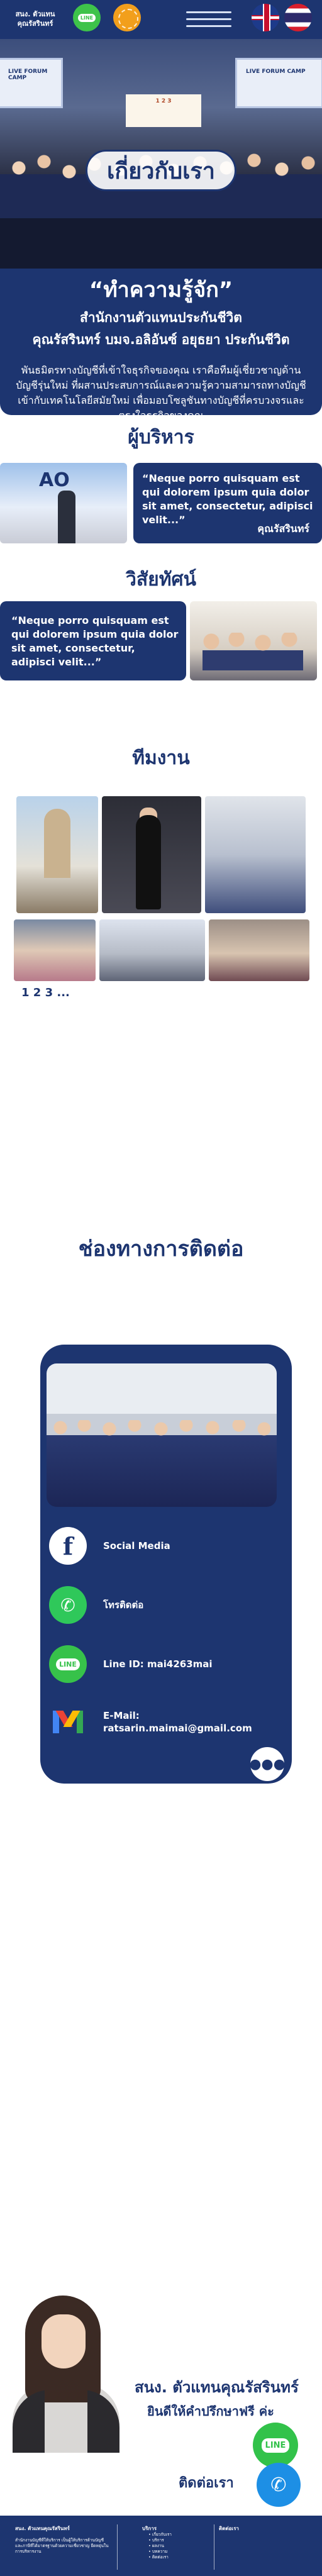 This screenshot has height=2576, width=322. Describe the element at coordinates (212, 19) in the screenshot. I see `hamburger-menu-button` at that location.